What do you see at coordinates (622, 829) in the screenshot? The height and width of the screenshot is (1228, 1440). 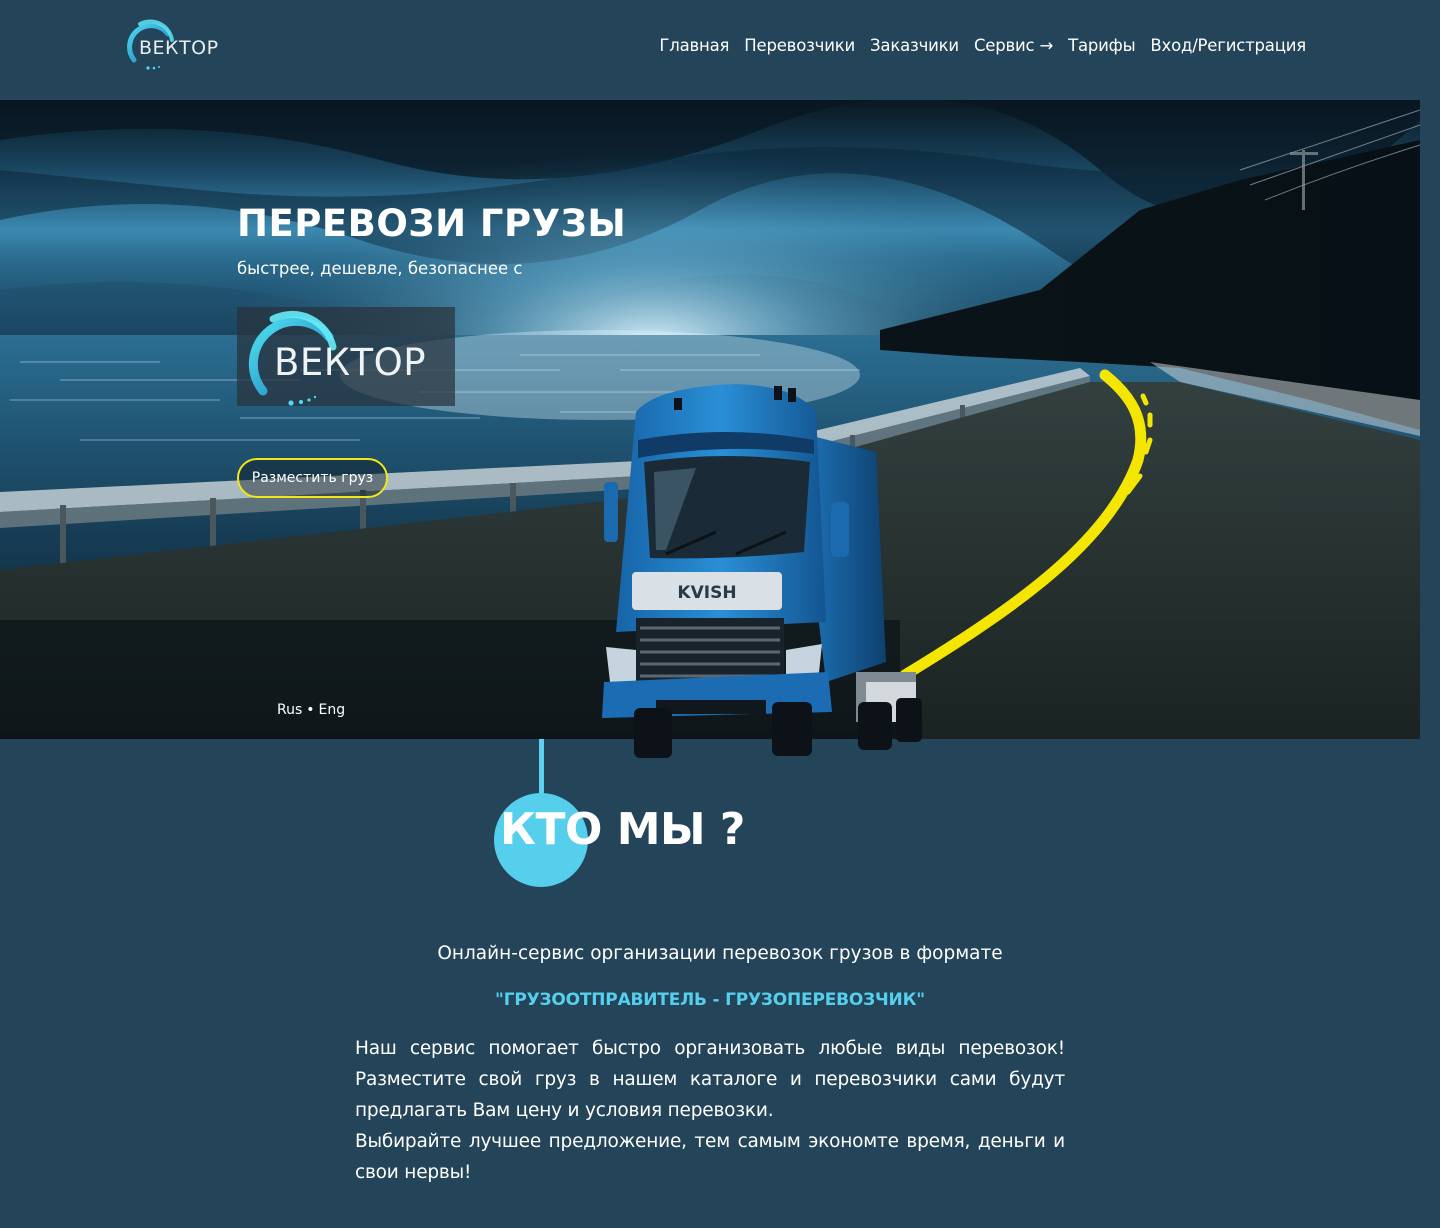 I see `about-title: КТО МЫ ?` at bounding box center [622, 829].